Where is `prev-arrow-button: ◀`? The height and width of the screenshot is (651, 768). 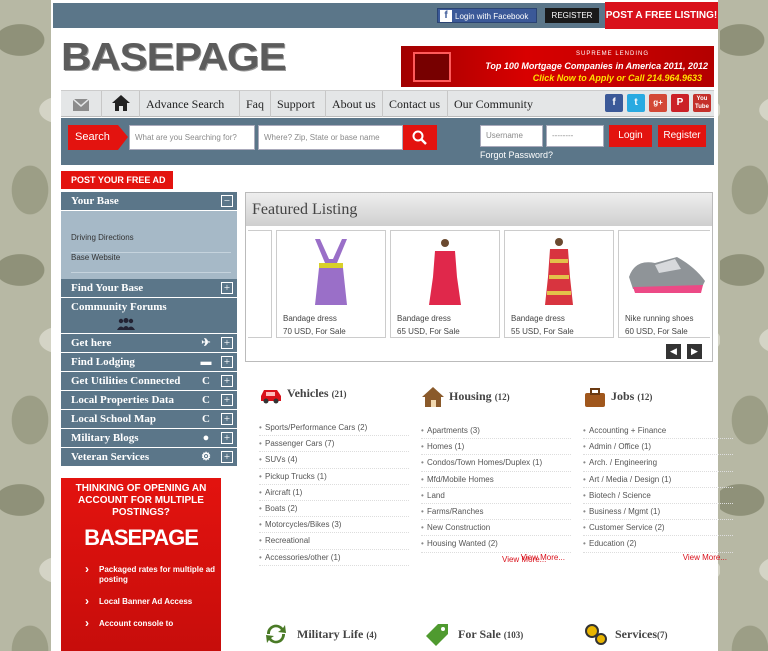 prev-arrow-button: ◀ is located at coordinates (673, 351).